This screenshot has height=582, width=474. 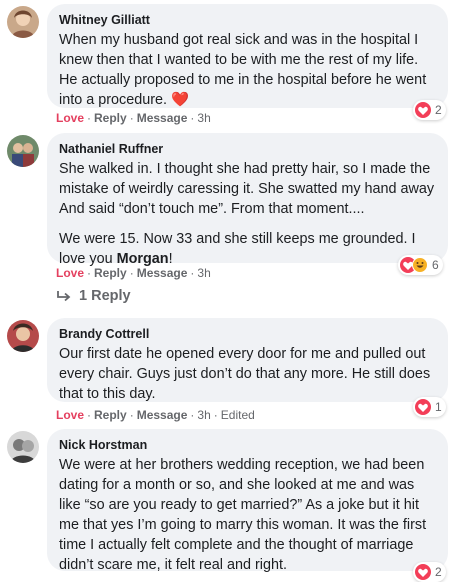 What do you see at coordinates (64, 296) in the screenshot?
I see `reply-arrow-icon` at bounding box center [64, 296].